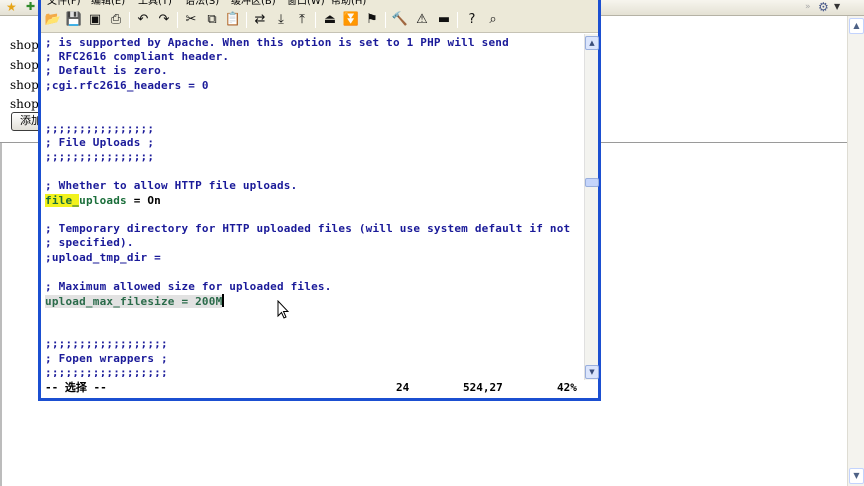 This screenshot has width=864, height=486. What do you see at coordinates (164, 20) in the screenshot?
I see `redo-icon: ↷` at bounding box center [164, 20].